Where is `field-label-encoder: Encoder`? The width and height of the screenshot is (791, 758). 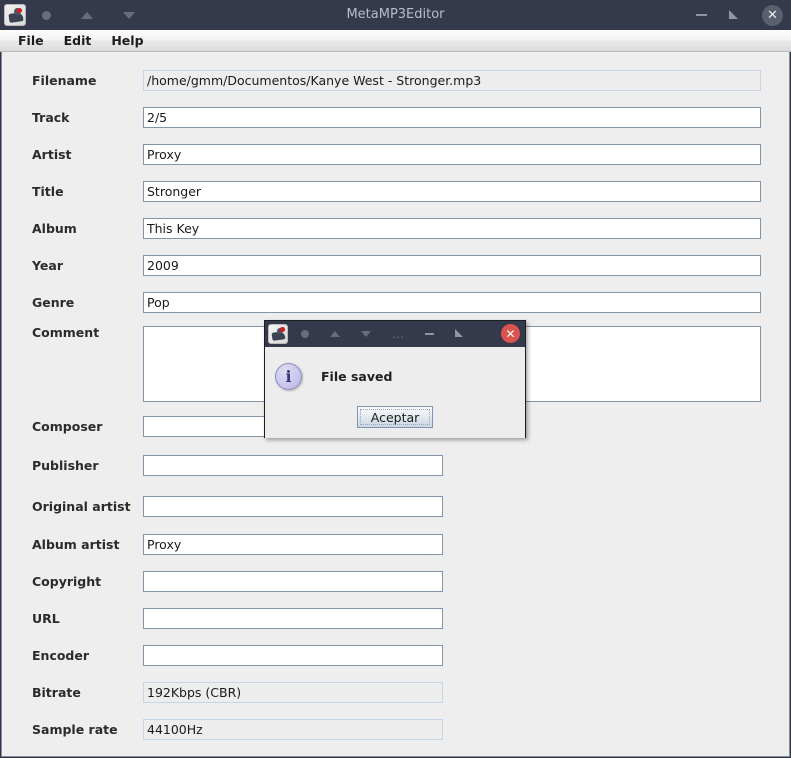
field-label-encoder: Encoder is located at coordinates (61, 655).